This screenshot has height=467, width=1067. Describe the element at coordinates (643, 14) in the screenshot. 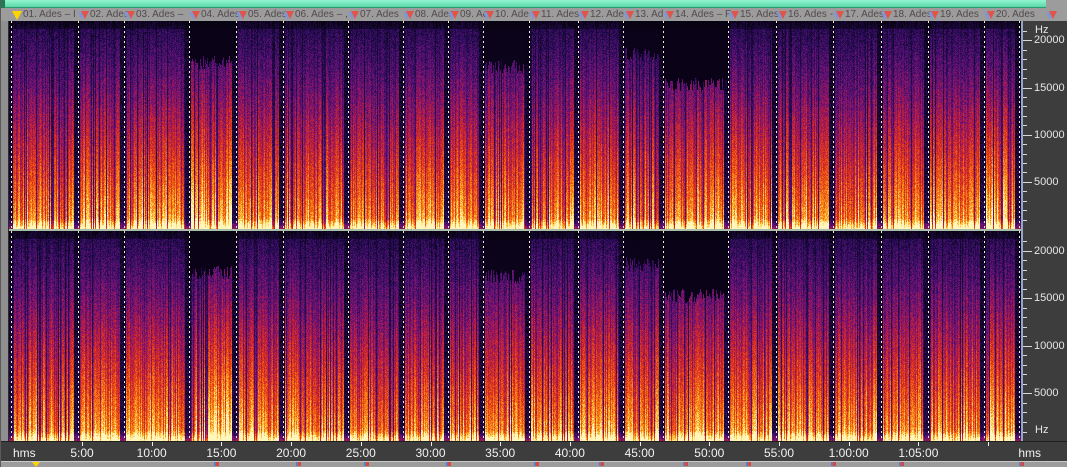

I see `cue-marker: 13. Ad` at that location.